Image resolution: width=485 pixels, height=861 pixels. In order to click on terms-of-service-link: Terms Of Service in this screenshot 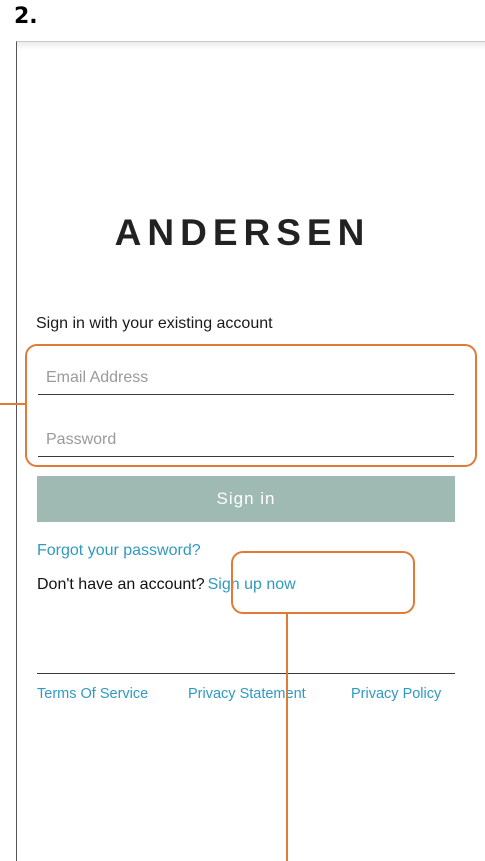, I will do `click(92, 694)`.